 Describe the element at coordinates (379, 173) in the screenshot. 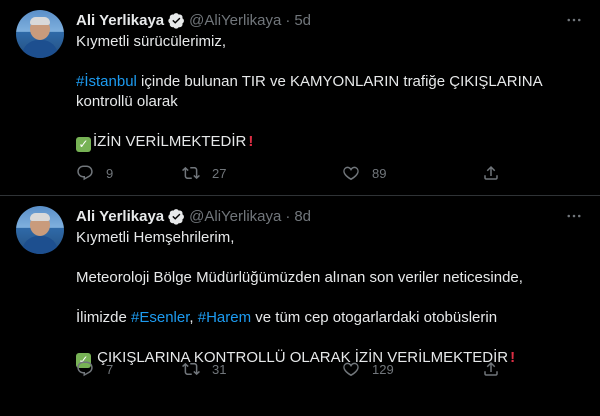

I see `like-count: 89` at that location.